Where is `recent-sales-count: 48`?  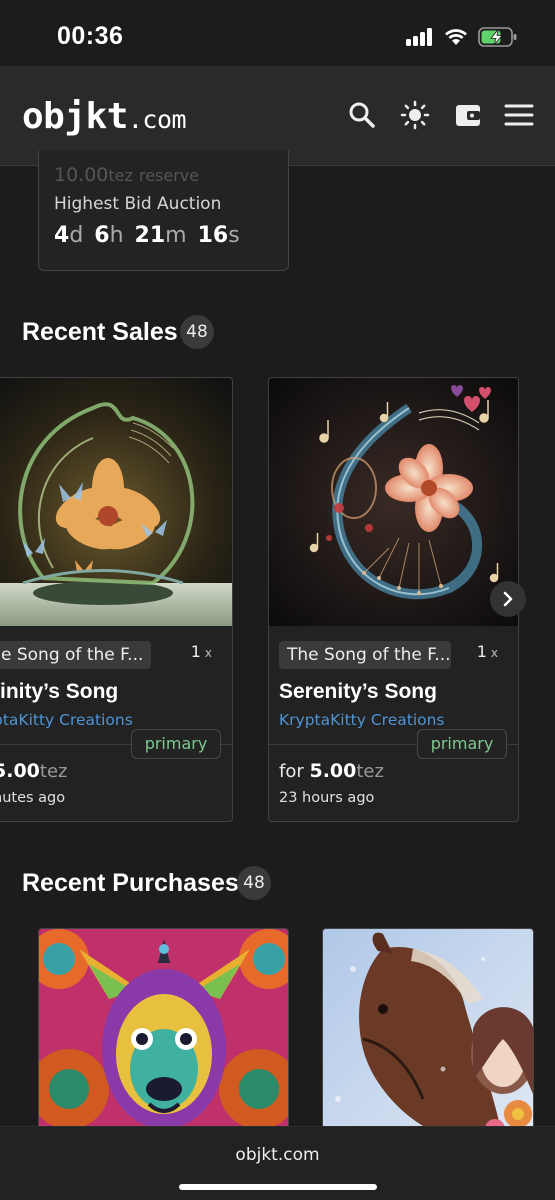 recent-sales-count: 48 is located at coordinates (197, 332).